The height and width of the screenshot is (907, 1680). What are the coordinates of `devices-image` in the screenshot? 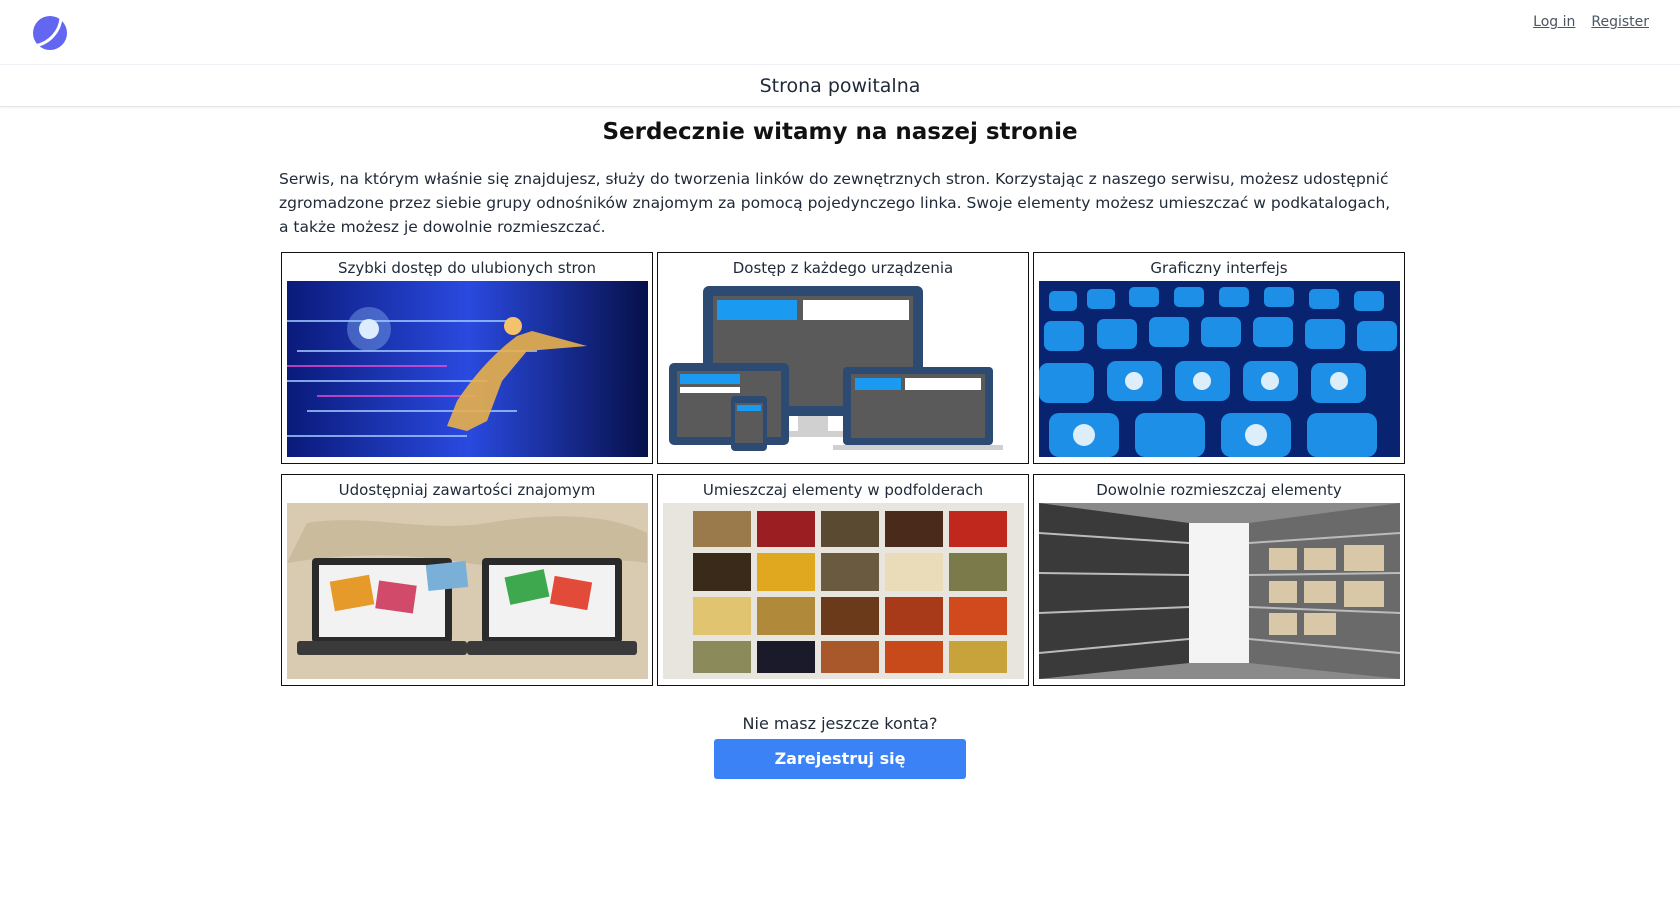 It's located at (843, 369).